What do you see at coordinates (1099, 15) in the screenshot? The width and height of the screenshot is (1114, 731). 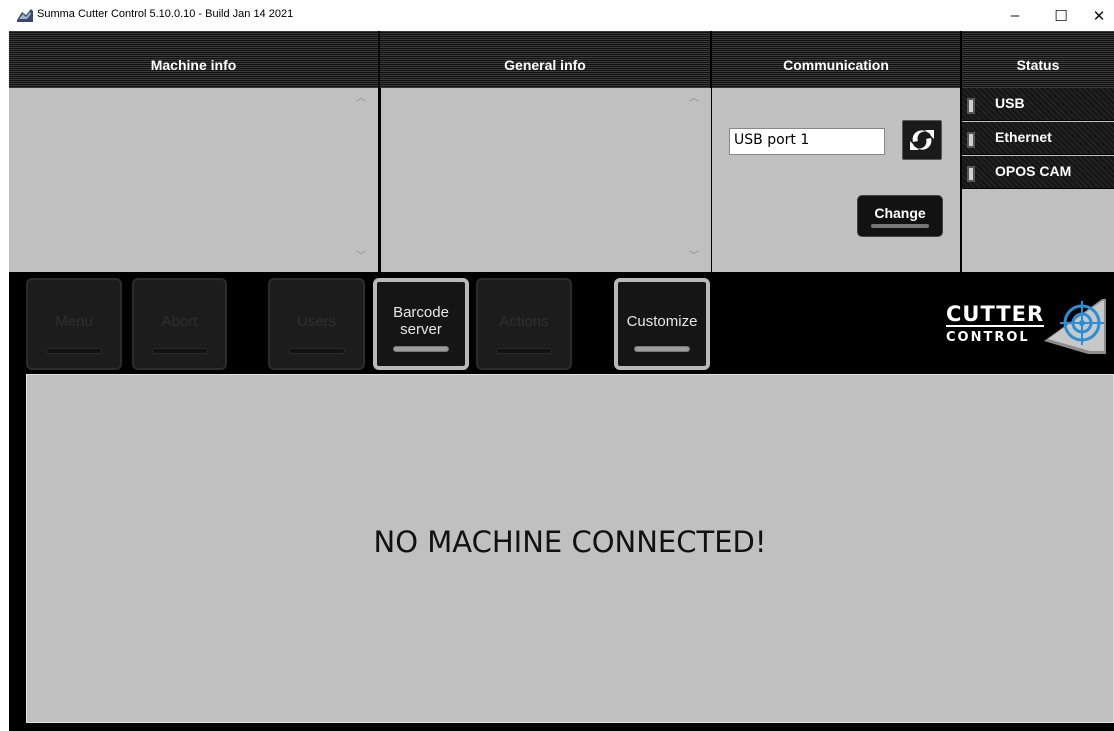 I see `close-button: ✕` at bounding box center [1099, 15].